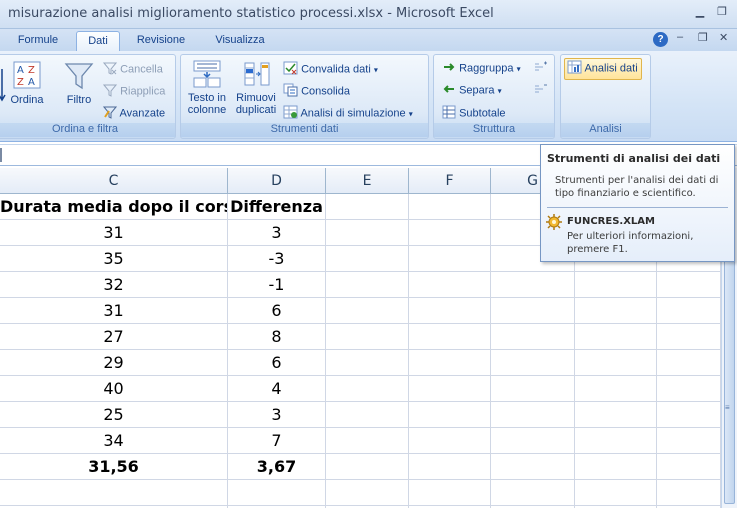  I want to click on ungroup-button: Separa ▾, so click(472, 90).